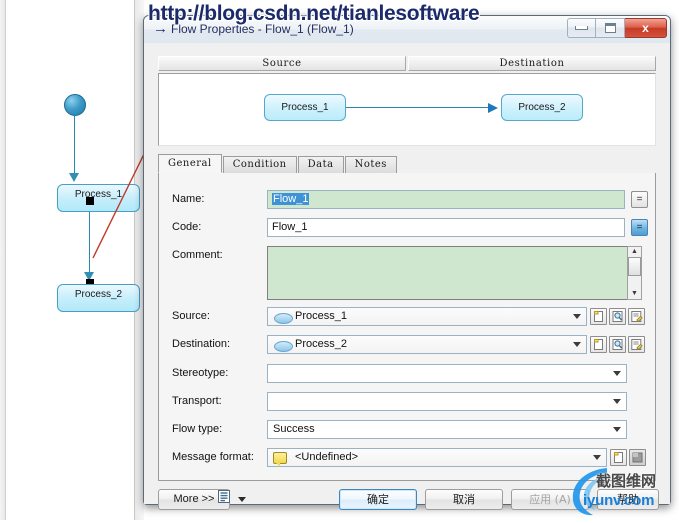 This screenshot has width=679, height=523. I want to click on preview-arrowhead-icon, so click(493, 108).